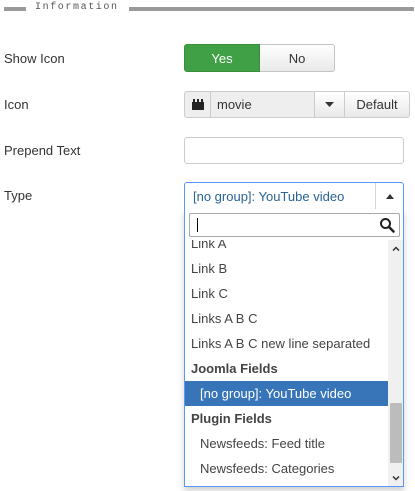 This screenshot has width=415, height=491. What do you see at coordinates (271, 9) in the screenshot?
I see `section-rule-right` at bounding box center [271, 9].